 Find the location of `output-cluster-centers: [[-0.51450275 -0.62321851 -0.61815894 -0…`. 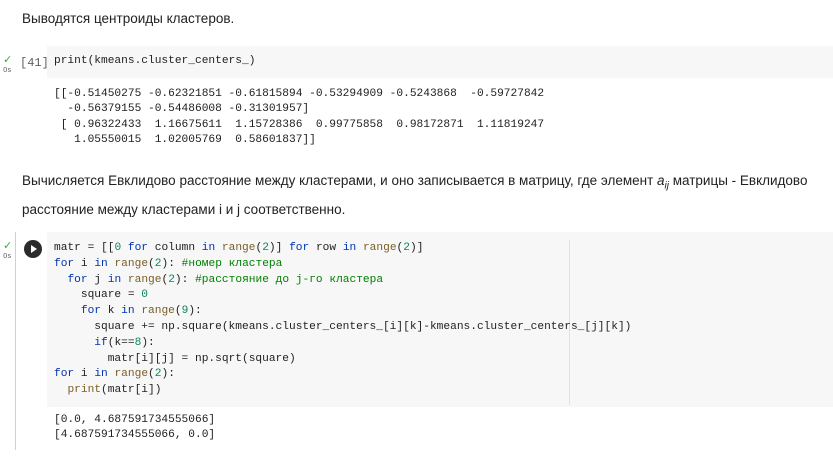

output-cluster-centers: [[-0.51450275 -0.62321851 -0.61815894 -0… is located at coordinates (299, 117).